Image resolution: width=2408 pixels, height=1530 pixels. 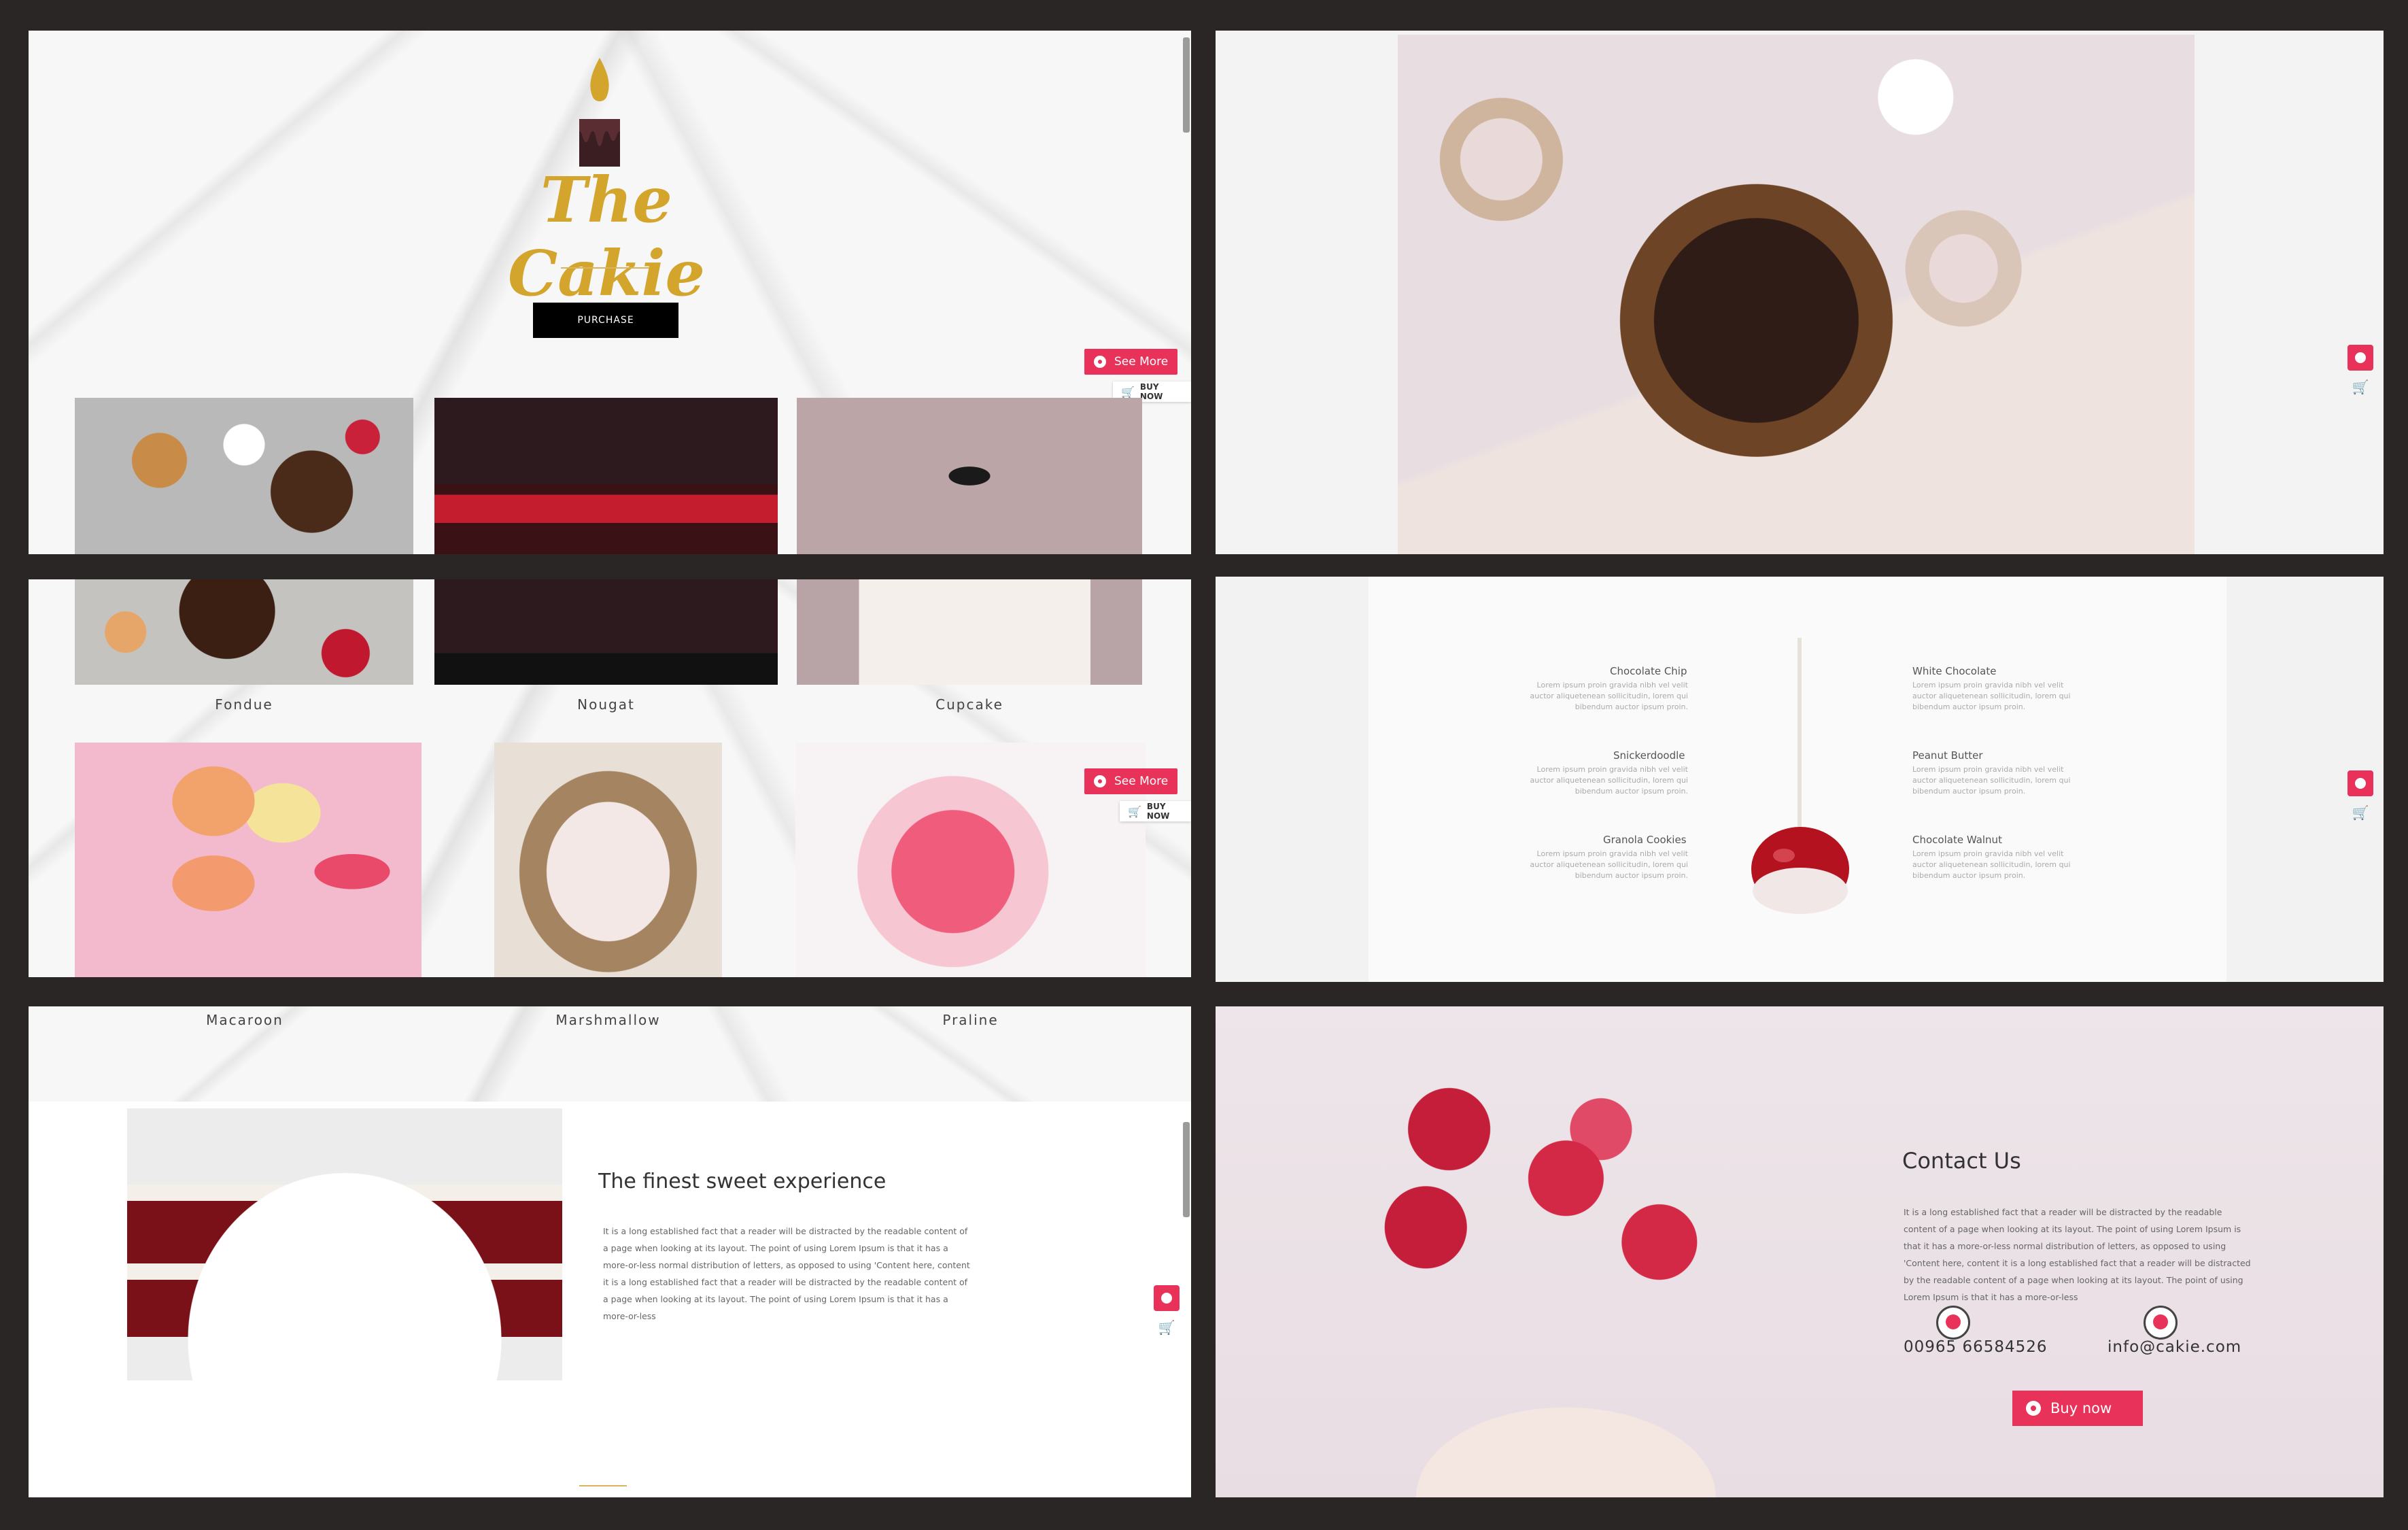 What do you see at coordinates (2081, 1408) in the screenshot?
I see `buy-now-cta-label: Buy now` at bounding box center [2081, 1408].